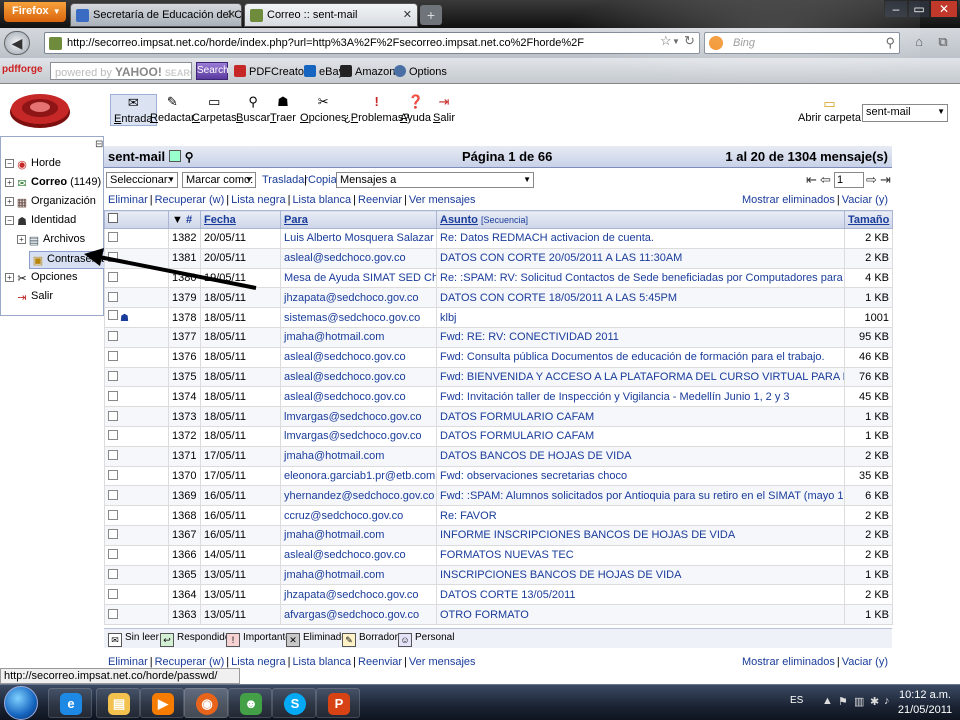 Image resolution: width=960 pixels, height=720 pixels. Describe the element at coordinates (640, 317) in the screenshot. I see `cell-subject: klbj` at that location.